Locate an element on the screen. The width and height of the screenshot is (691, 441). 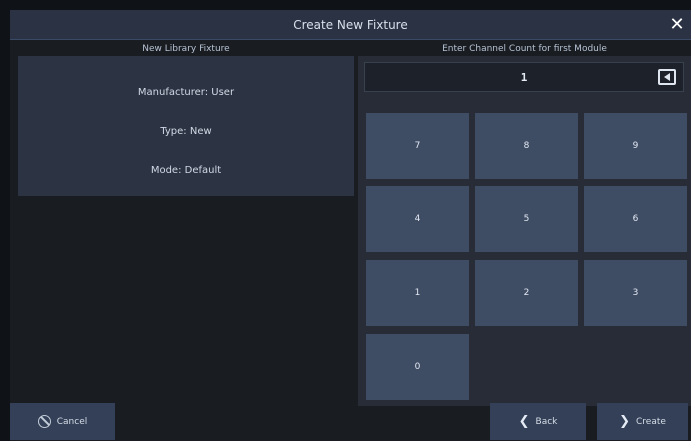
key-4: 4 is located at coordinates (417, 219).